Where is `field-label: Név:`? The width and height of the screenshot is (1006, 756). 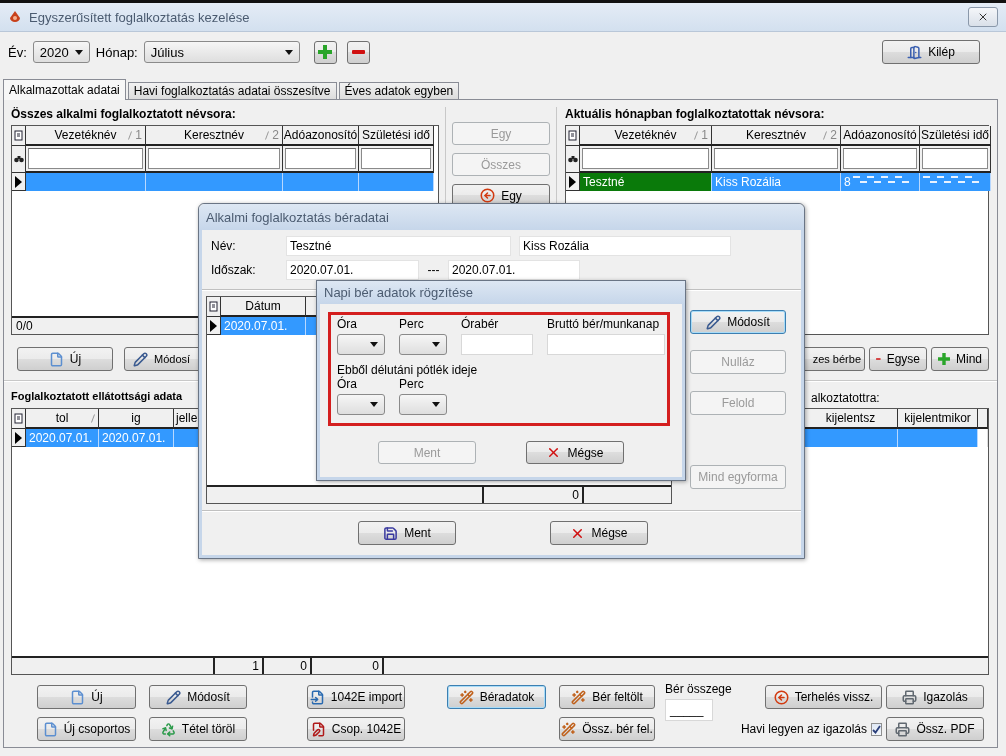
field-label: Név: is located at coordinates (223, 246).